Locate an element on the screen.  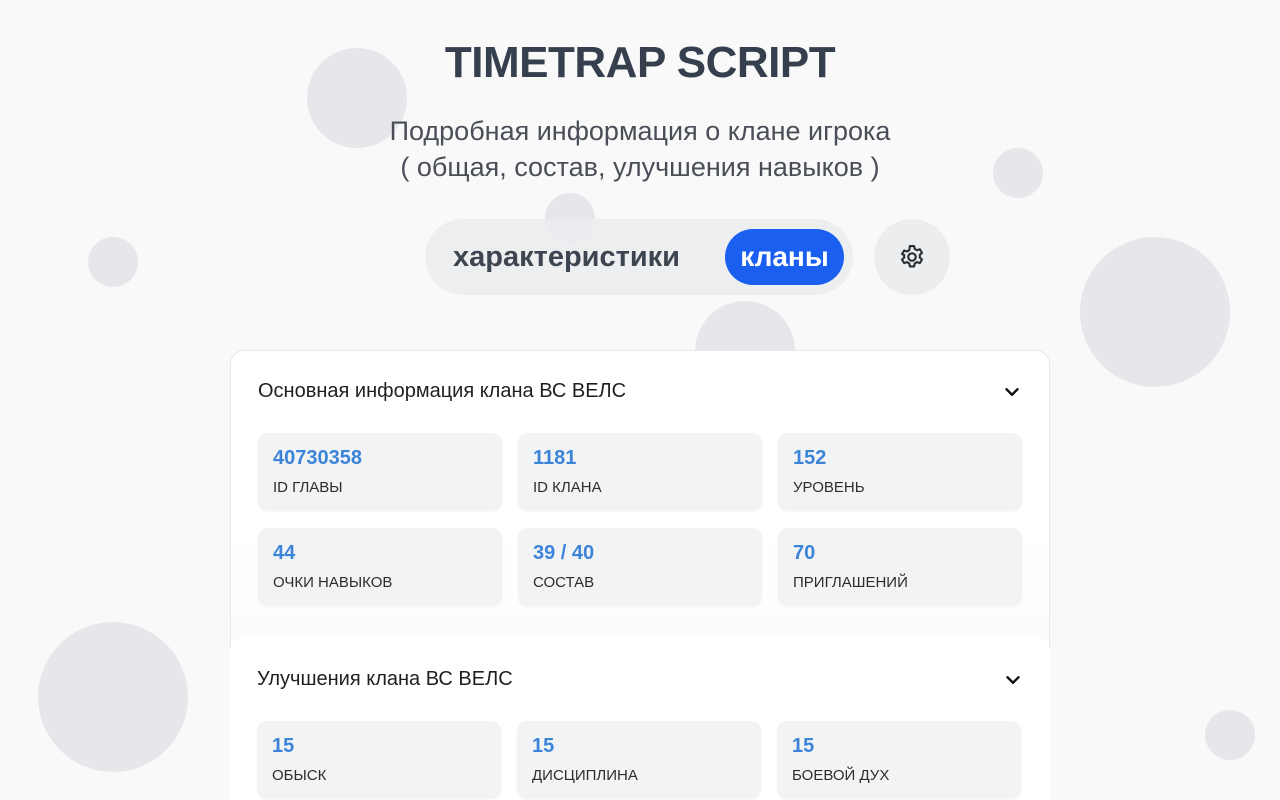
stat-value: 70 is located at coordinates (804, 553).